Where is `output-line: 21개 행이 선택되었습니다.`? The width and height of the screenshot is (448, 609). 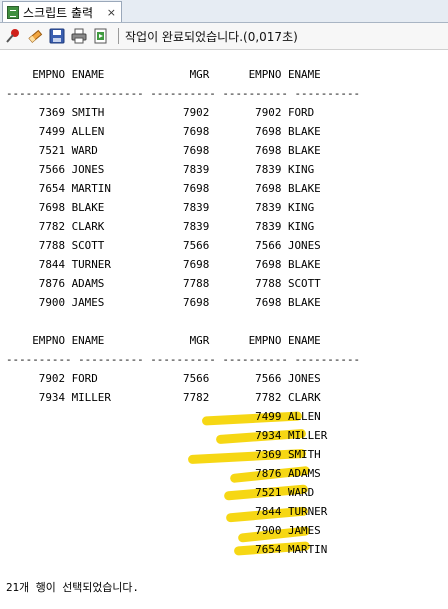 output-line: 21개 행이 선택되었습니다. is located at coordinates (72, 587).